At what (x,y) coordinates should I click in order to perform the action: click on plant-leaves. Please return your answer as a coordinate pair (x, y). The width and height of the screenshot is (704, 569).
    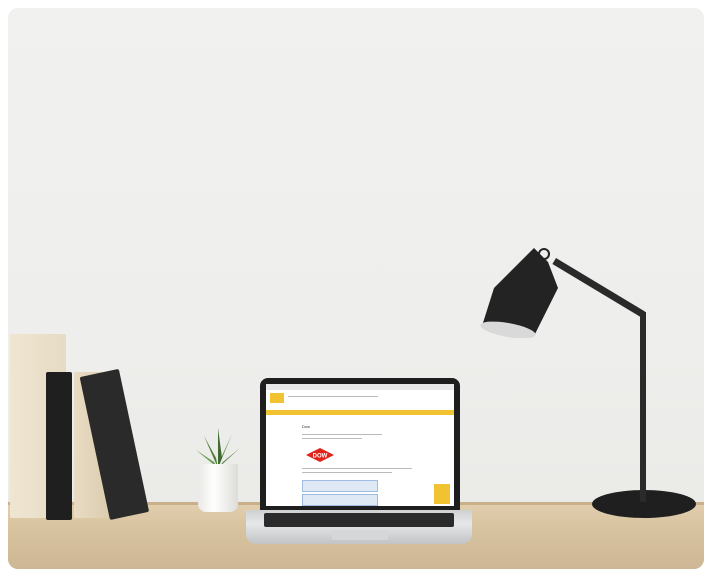
    Looking at the image, I should click on (218, 448).